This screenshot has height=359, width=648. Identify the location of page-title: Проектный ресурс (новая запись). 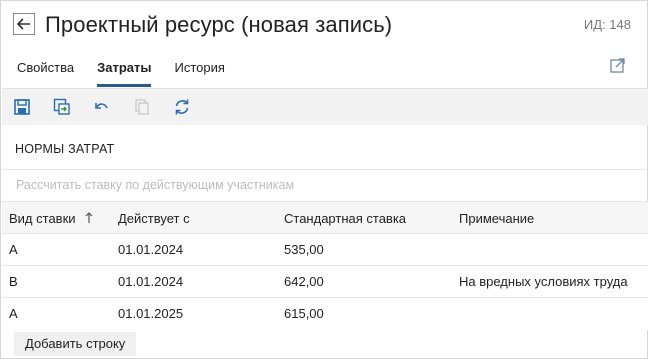
(219, 24).